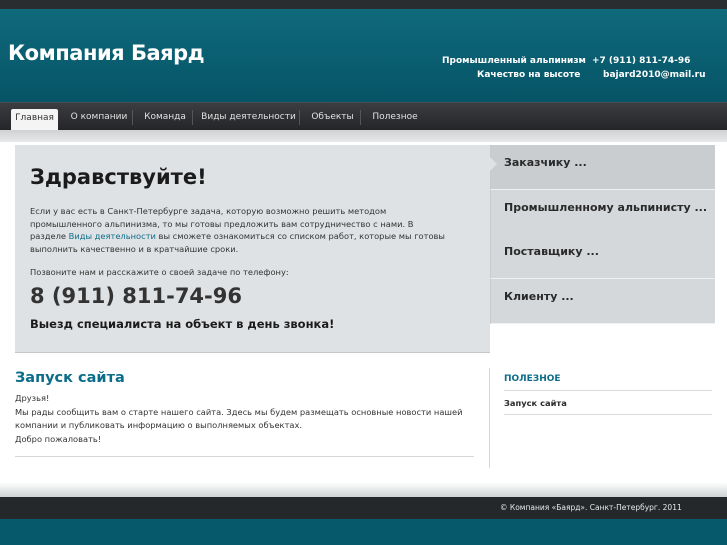  What do you see at coordinates (34, 120) in the screenshot?
I see `nav-item-home: Главная` at bounding box center [34, 120].